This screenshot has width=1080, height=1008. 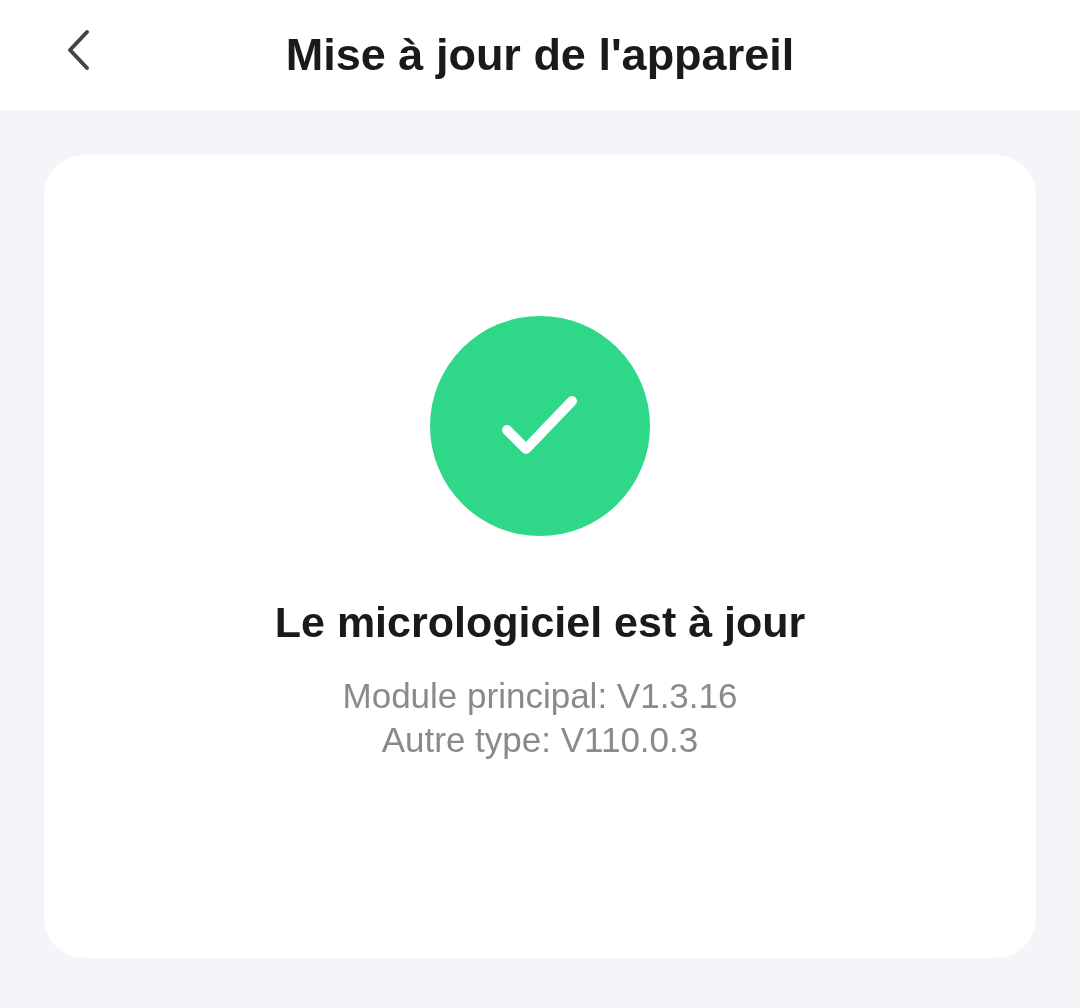 What do you see at coordinates (540, 55) in the screenshot?
I see `page-title: Mise à jour de l'appareil` at bounding box center [540, 55].